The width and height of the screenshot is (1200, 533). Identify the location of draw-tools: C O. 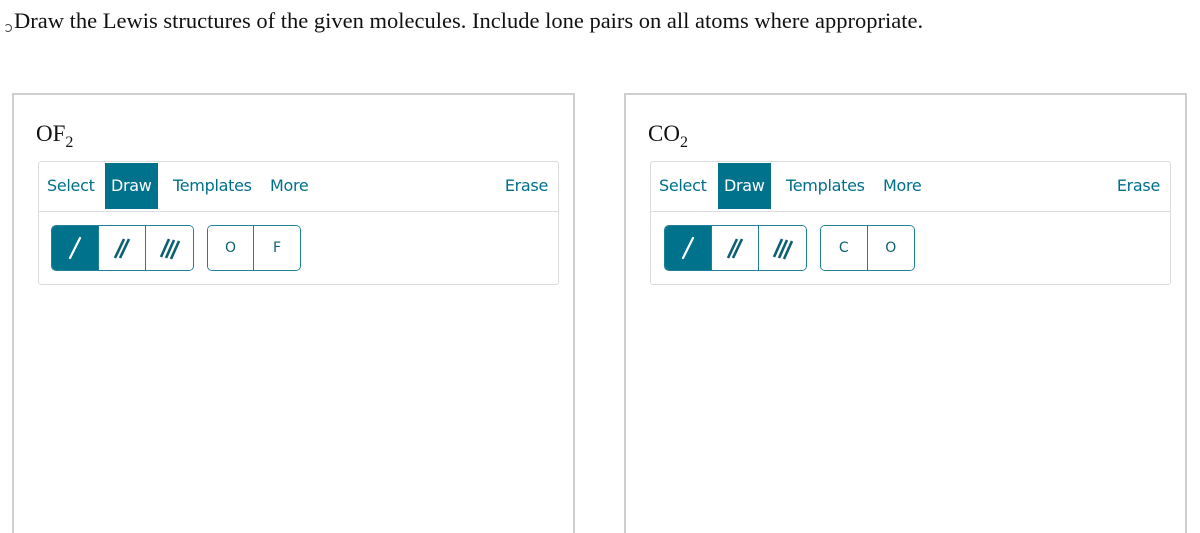
(910, 249).